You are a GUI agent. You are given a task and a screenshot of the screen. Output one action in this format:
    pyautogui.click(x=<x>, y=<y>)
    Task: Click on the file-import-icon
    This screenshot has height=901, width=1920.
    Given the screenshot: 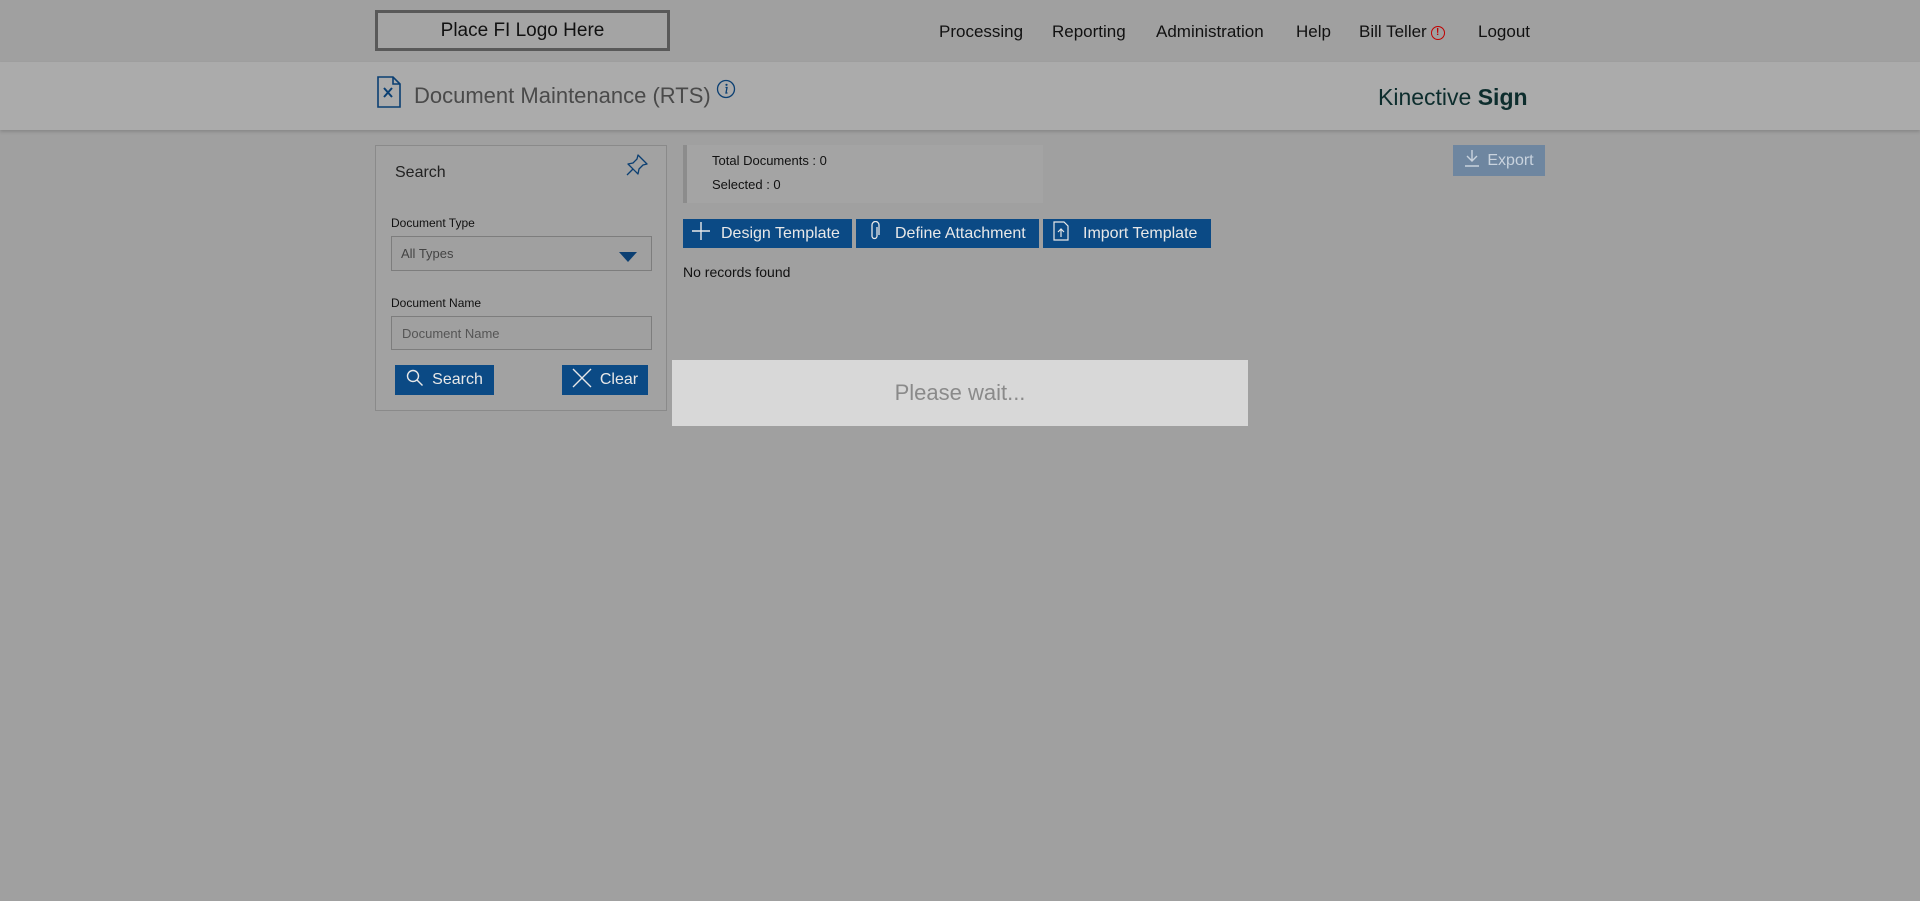 What is the action you would take?
    pyautogui.click(x=1061, y=233)
    